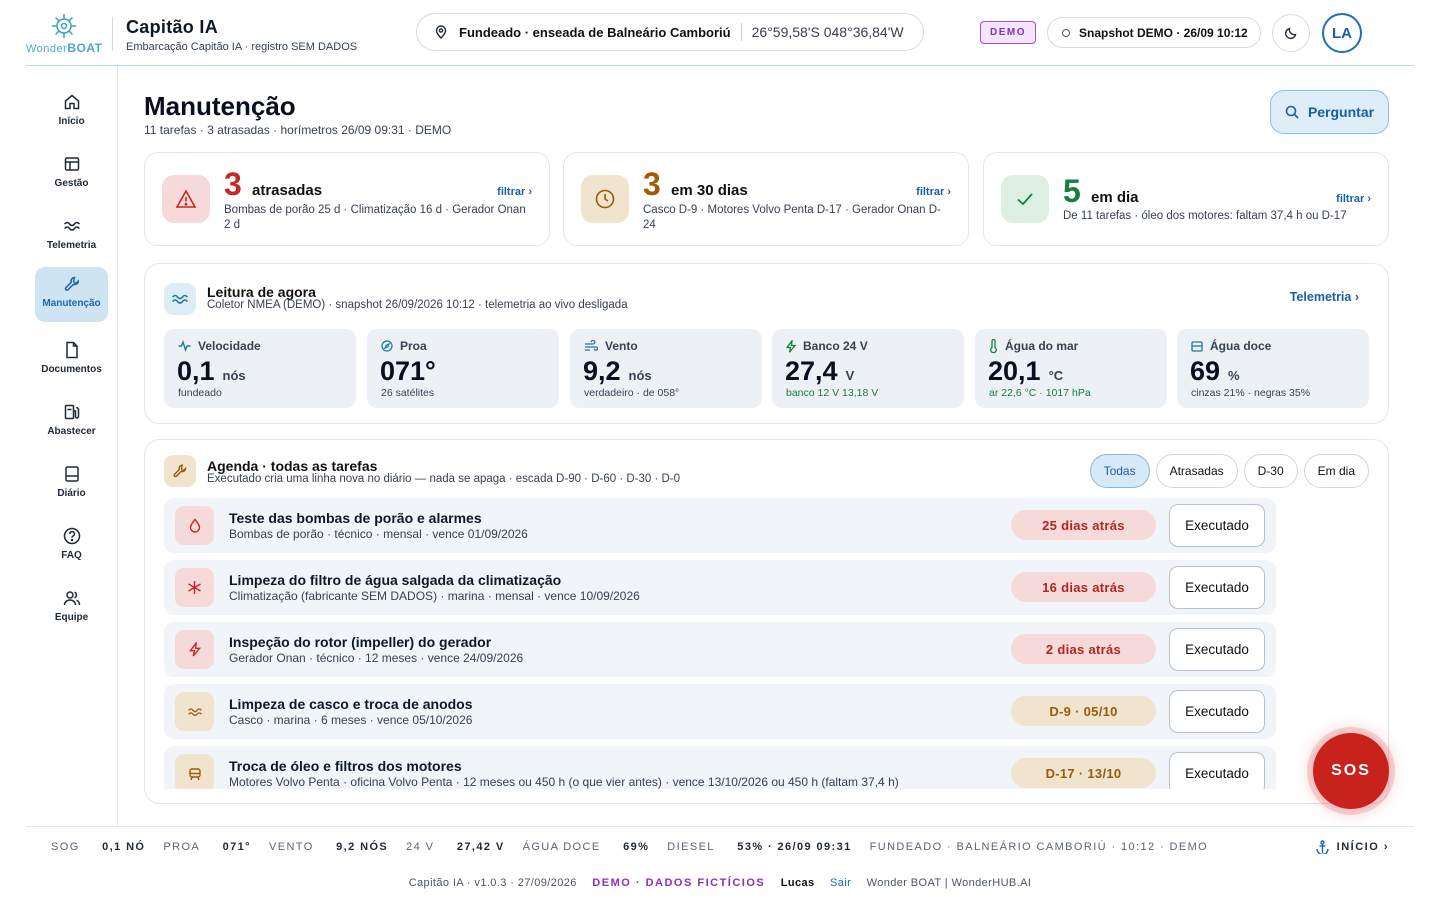  Describe the element at coordinates (1292, 112) in the screenshot. I see `search-icon` at that location.